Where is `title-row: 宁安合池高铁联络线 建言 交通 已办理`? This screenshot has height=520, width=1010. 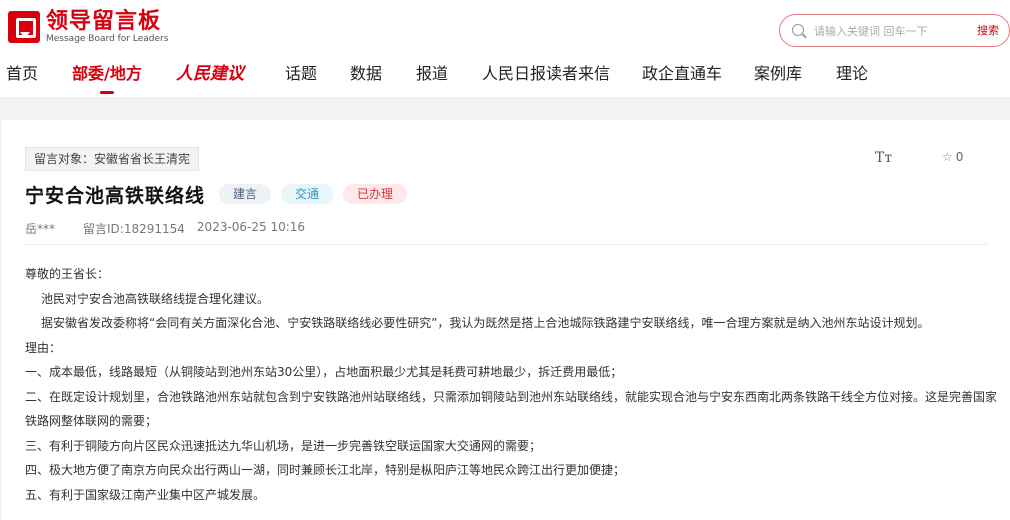 title-row: 宁安合池高铁联络线 建言 交通 已办理 is located at coordinates (216, 194).